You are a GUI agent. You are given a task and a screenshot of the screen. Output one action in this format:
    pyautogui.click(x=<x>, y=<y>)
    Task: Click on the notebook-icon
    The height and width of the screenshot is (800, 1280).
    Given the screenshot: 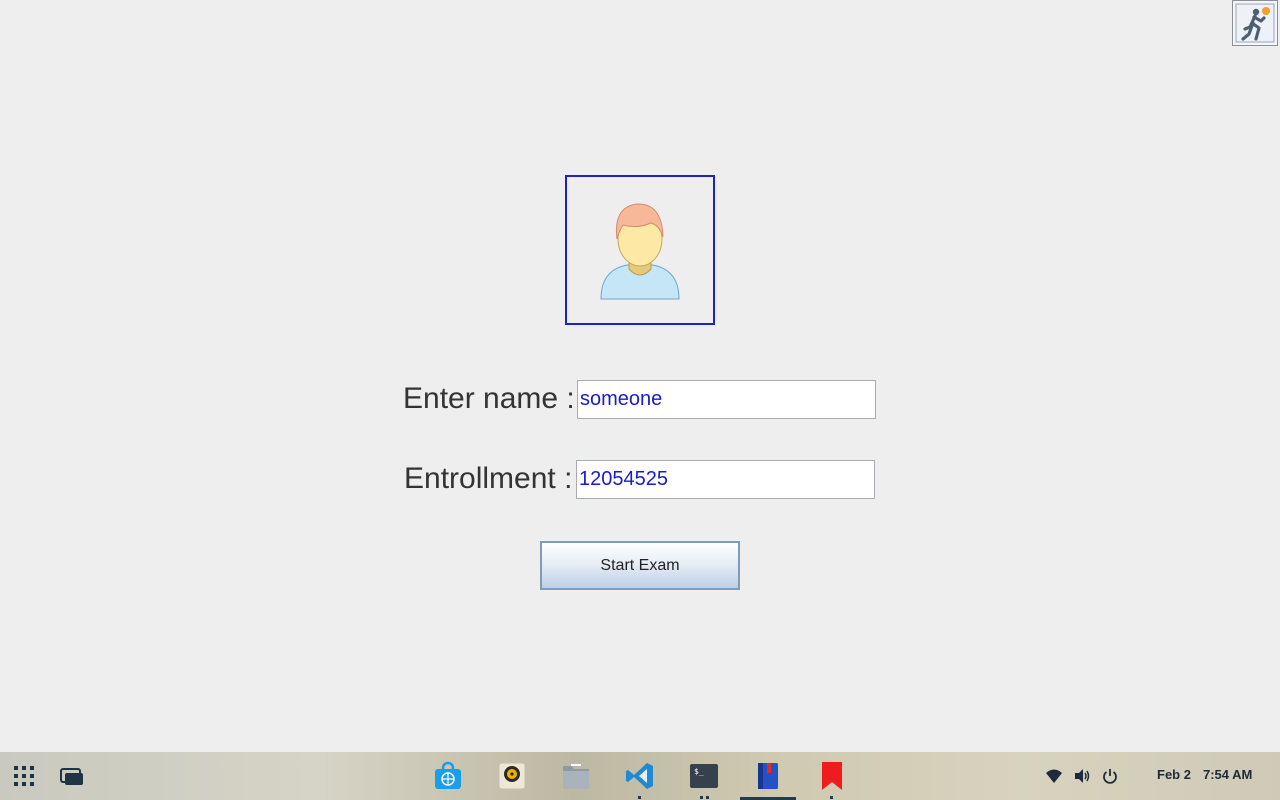 What is the action you would take?
    pyautogui.click(x=768, y=776)
    